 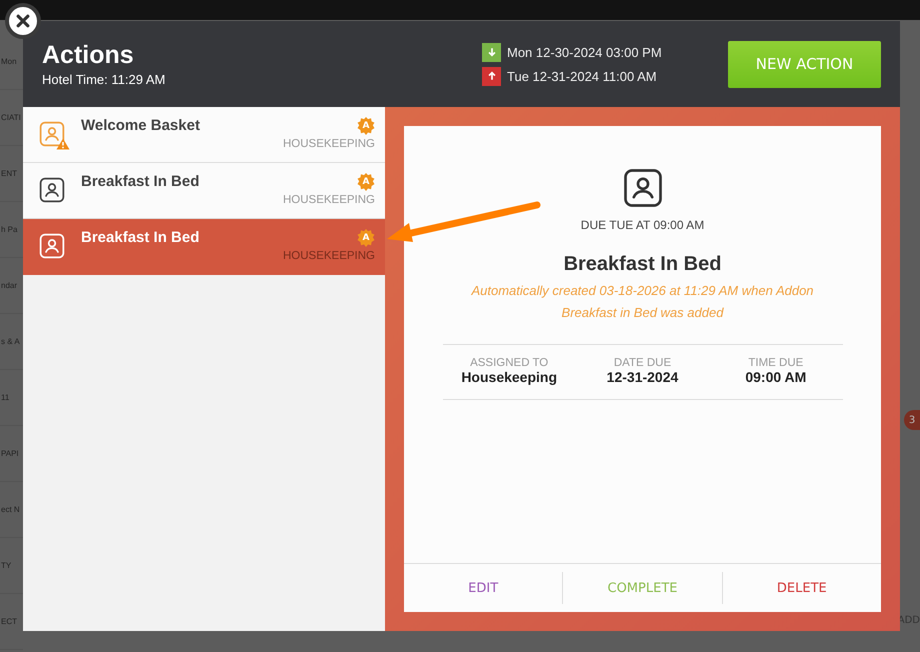 I want to click on arrow-down-icon, so click(x=491, y=52).